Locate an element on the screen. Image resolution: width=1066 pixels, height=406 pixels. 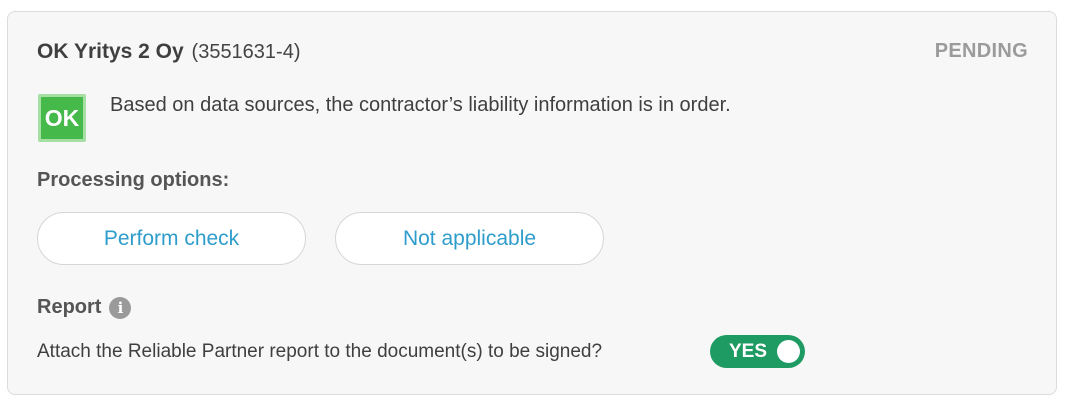
company-business-id: (3551631-4) is located at coordinates (246, 52).